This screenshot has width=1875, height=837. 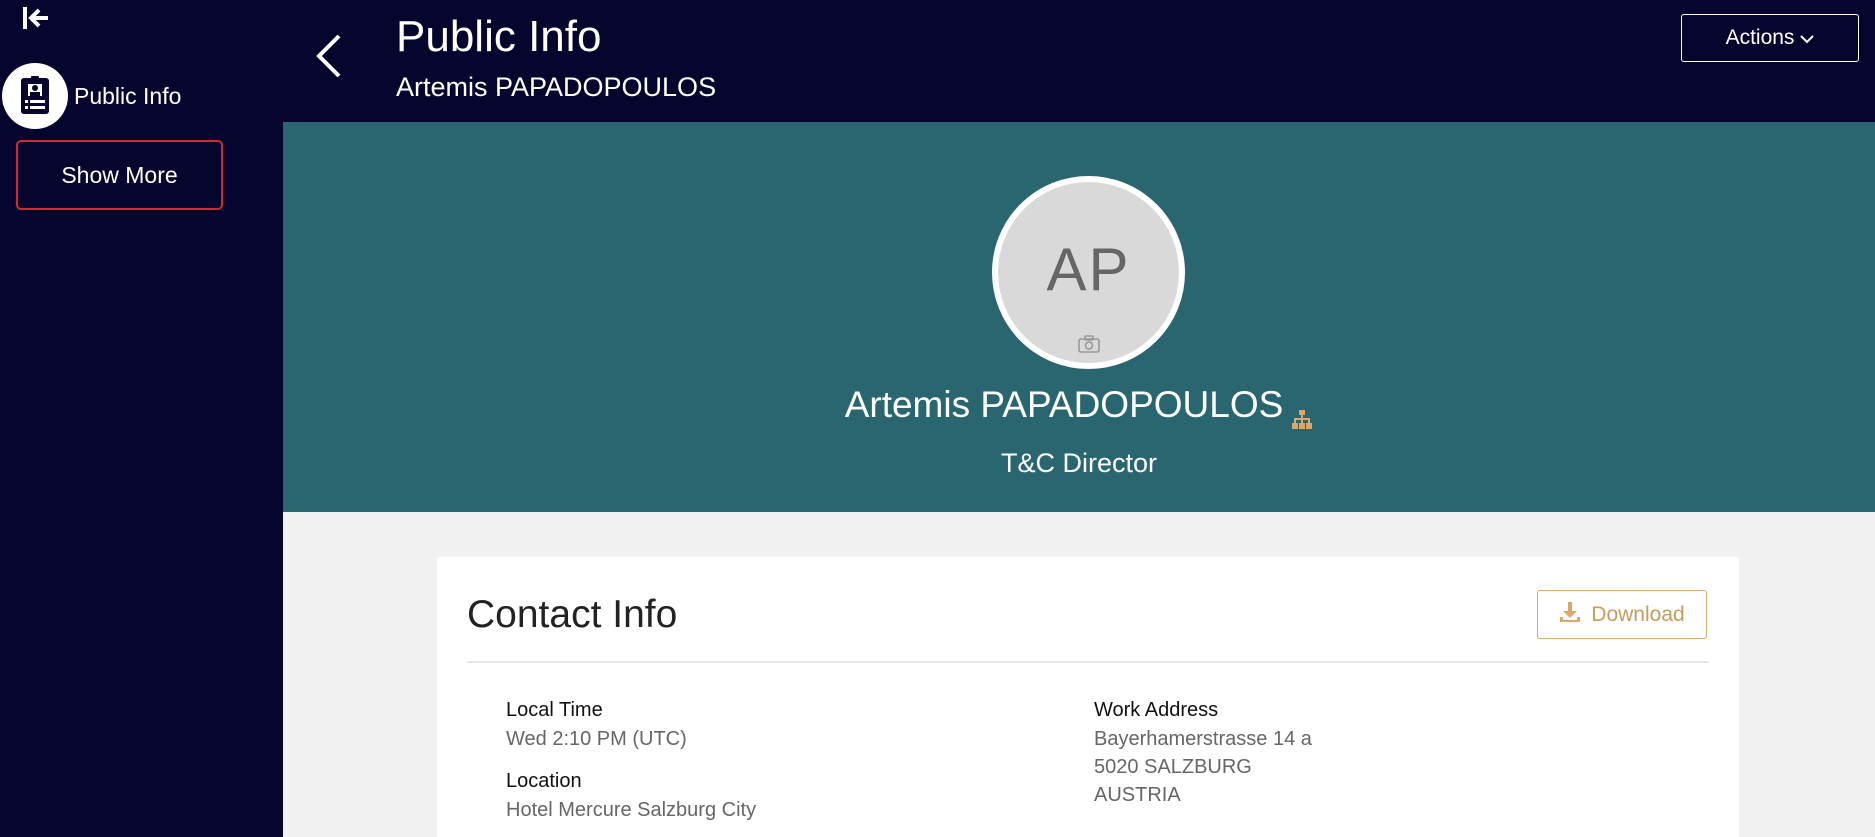 I want to click on contact-info-title: Contact Info, so click(x=572, y=614).